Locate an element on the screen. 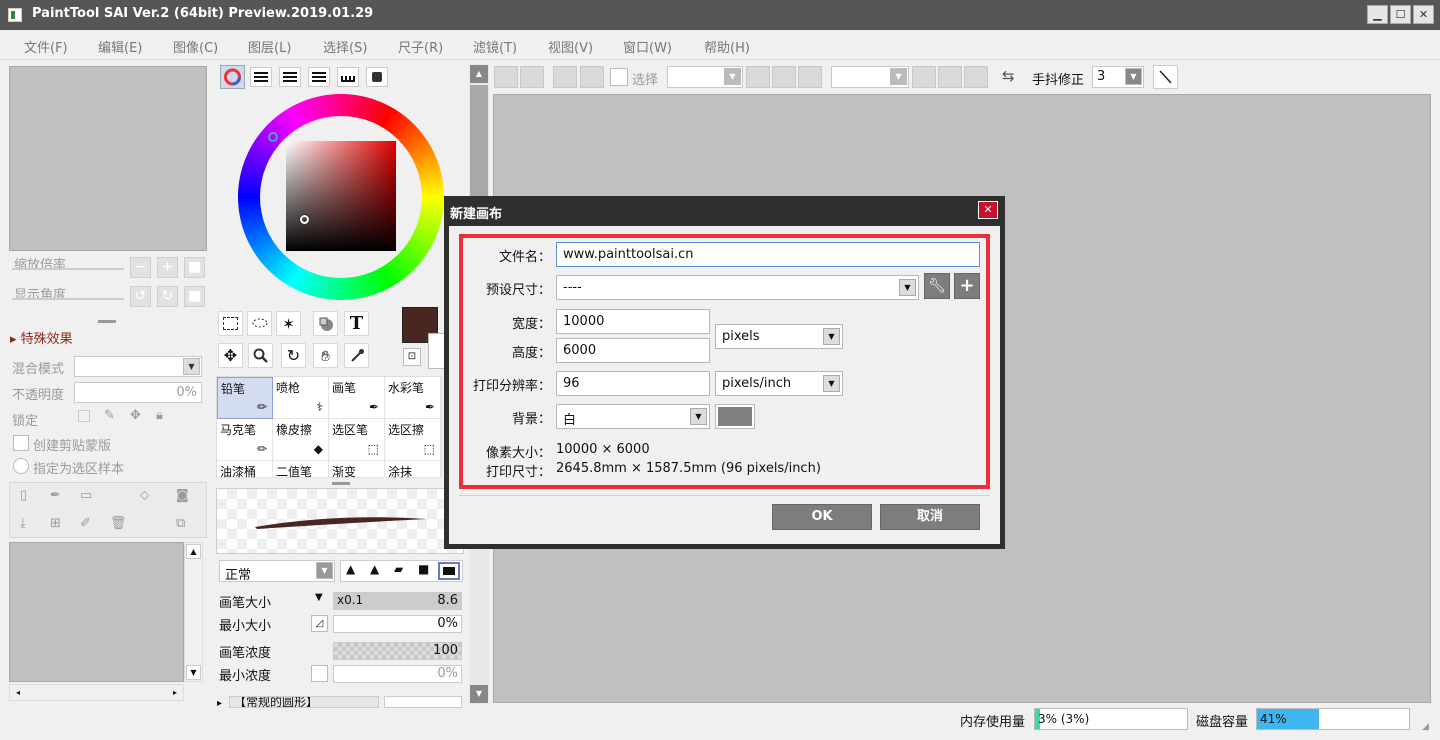 This screenshot has height=740, width=1440. color-tab-scratchpad is located at coordinates (377, 77).